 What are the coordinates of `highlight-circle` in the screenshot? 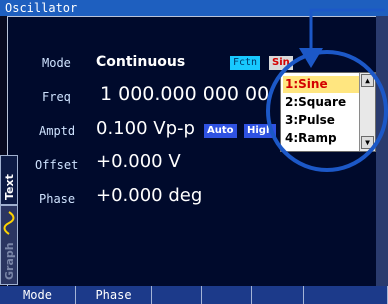 It's located at (327, 111).